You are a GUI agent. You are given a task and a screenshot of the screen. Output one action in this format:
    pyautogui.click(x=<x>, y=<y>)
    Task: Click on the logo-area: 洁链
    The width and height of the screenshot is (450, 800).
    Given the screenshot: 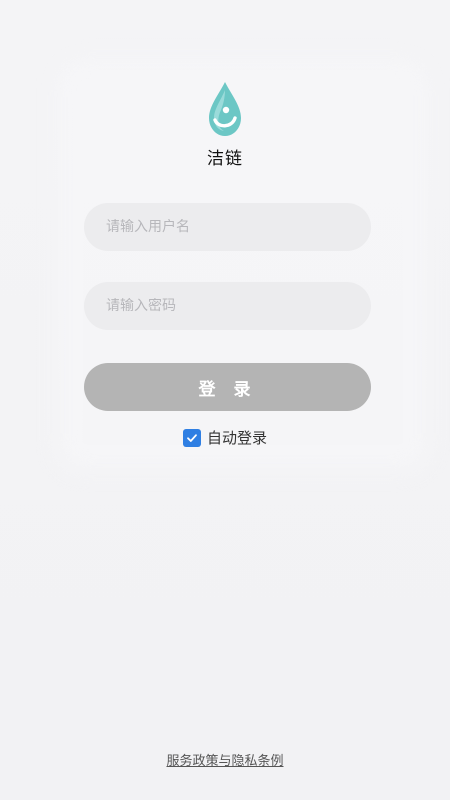 What is the action you would take?
    pyautogui.click(x=225, y=124)
    